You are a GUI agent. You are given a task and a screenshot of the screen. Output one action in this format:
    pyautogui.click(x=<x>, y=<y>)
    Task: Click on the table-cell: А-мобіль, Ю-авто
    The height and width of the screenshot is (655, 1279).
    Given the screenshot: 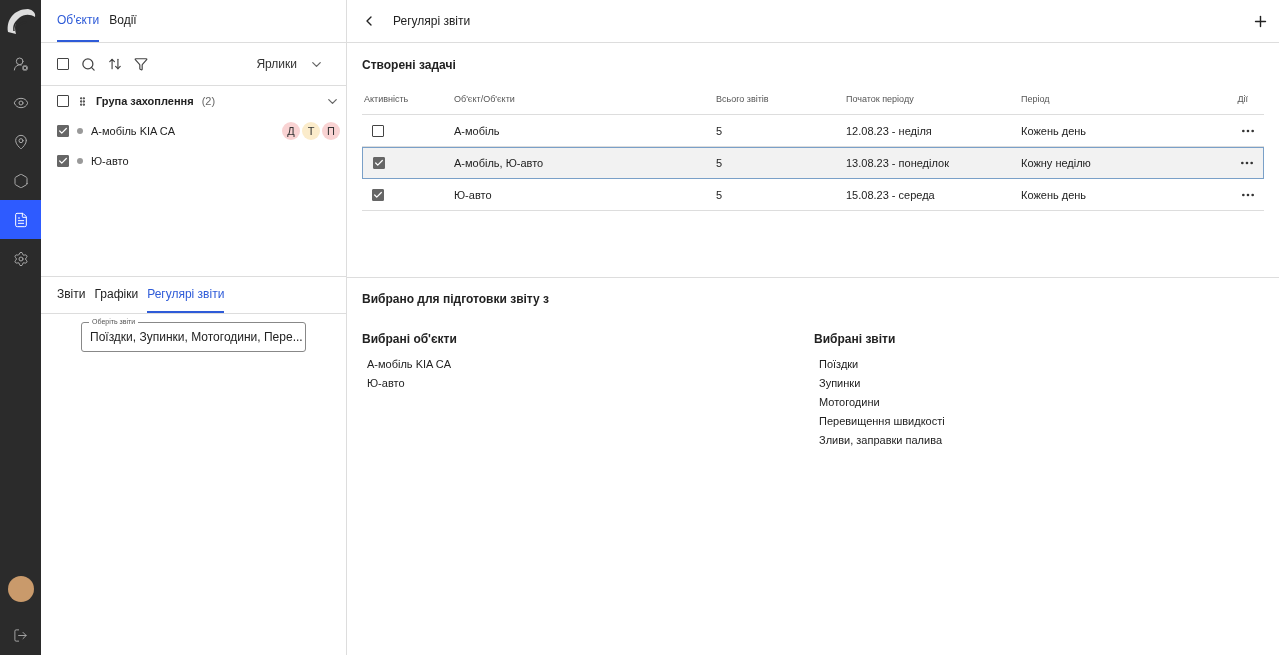 What is the action you would take?
    pyautogui.click(x=583, y=163)
    